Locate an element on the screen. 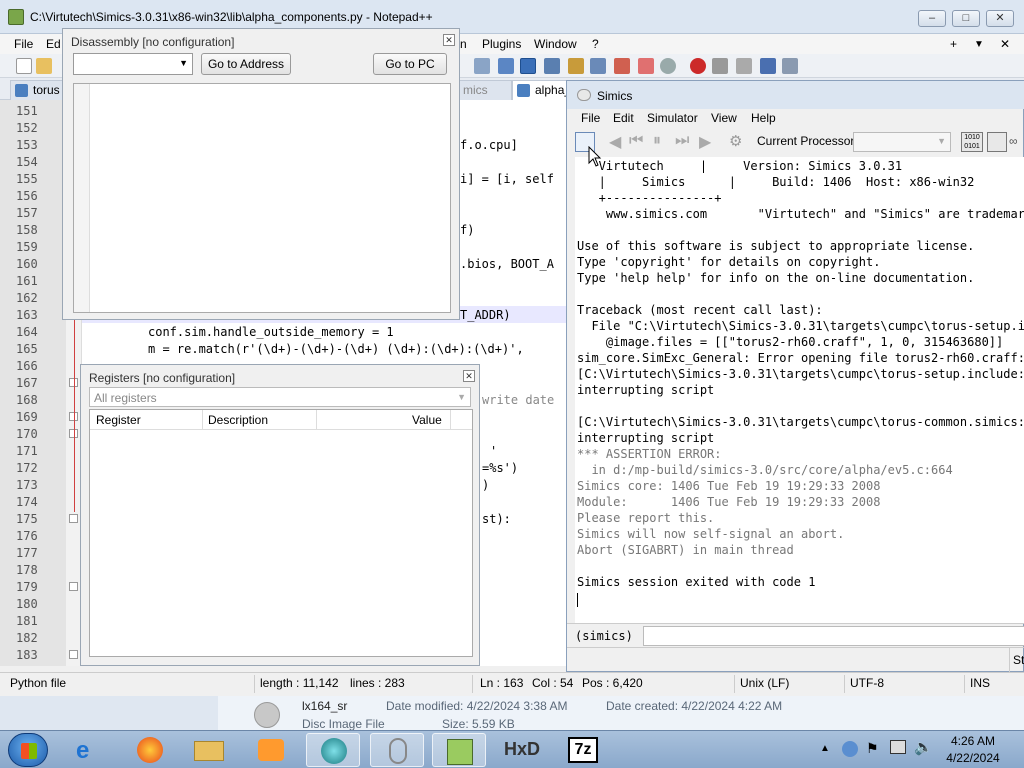  notepadpp-taskbar is located at coordinates (459, 750).